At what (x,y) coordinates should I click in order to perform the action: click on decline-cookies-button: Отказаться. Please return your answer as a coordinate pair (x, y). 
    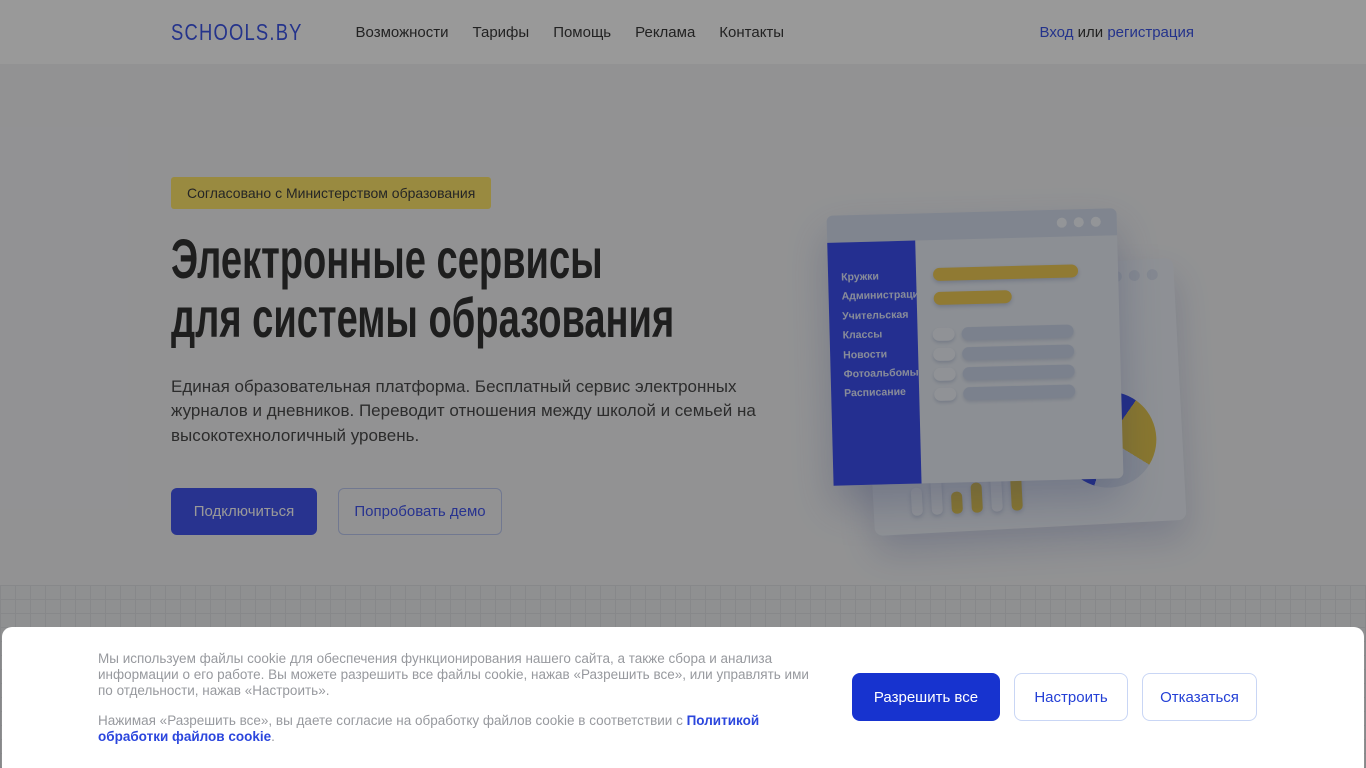
    Looking at the image, I should click on (1199, 697).